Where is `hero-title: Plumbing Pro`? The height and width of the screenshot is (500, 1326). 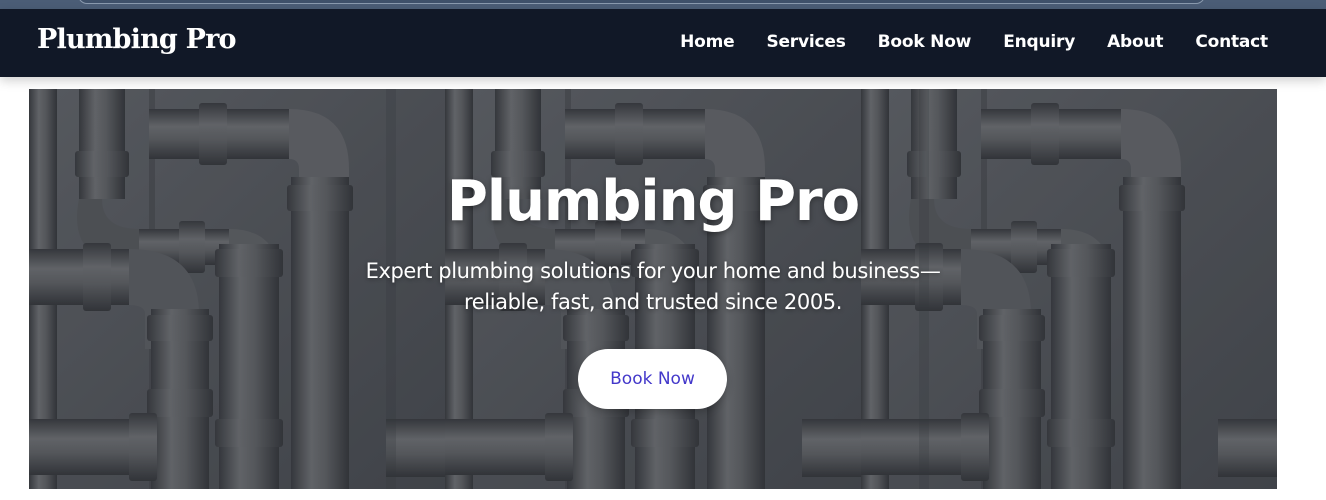
hero-title: Plumbing Pro is located at coordinates (653, 201).